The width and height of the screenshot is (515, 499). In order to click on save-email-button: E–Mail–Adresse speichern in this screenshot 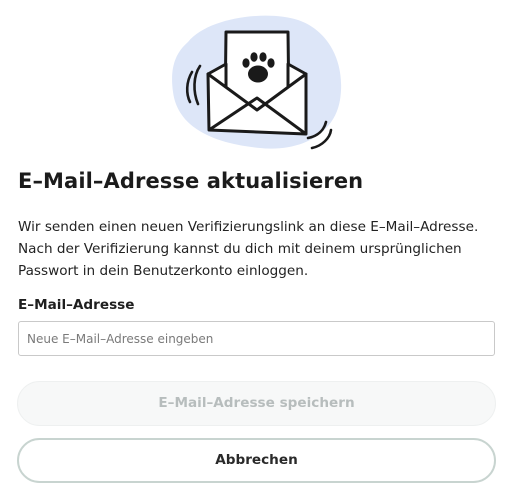, I will do `click(256, 403)`.